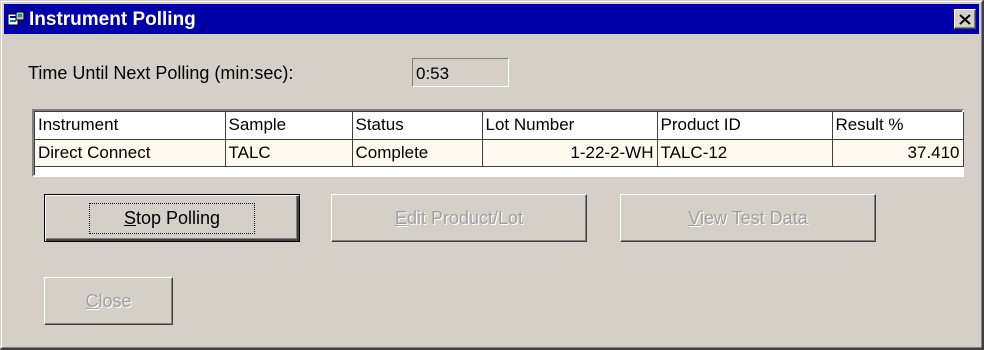 This screenshot has height=350, width=984. What do you see at coordinates (161, 73) in the screenshot?
I see `next-polling-label: Time Until Next Polling (min:sec):` at bounding box center [161, 73].